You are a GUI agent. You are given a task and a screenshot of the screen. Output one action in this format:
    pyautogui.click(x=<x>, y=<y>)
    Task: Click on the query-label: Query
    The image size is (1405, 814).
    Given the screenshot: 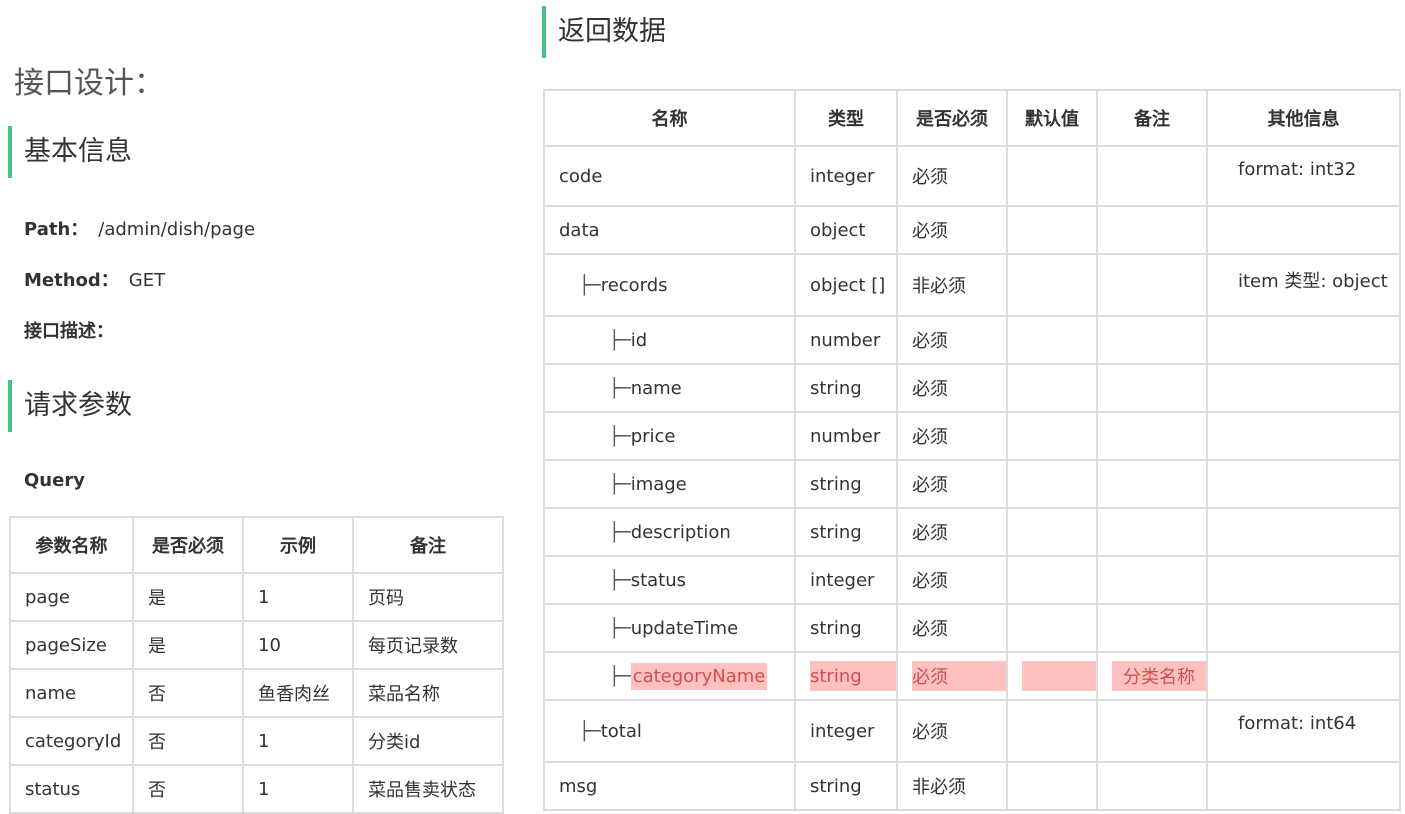 What is the action you would take?
    pyautogui.click(x=54, y=480)
    